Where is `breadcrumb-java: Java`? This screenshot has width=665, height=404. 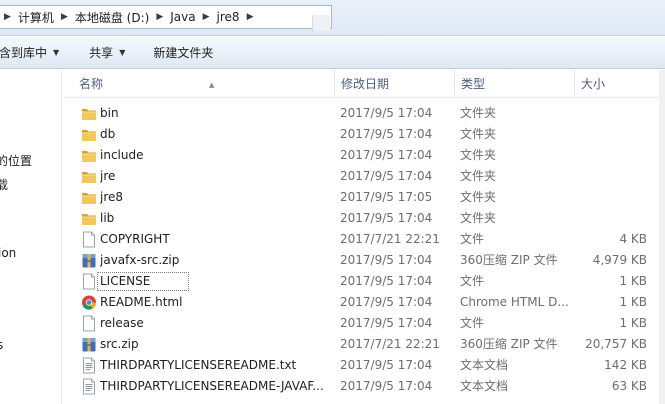 breadcrumb-java: Java is located at coordinates (182, 17).